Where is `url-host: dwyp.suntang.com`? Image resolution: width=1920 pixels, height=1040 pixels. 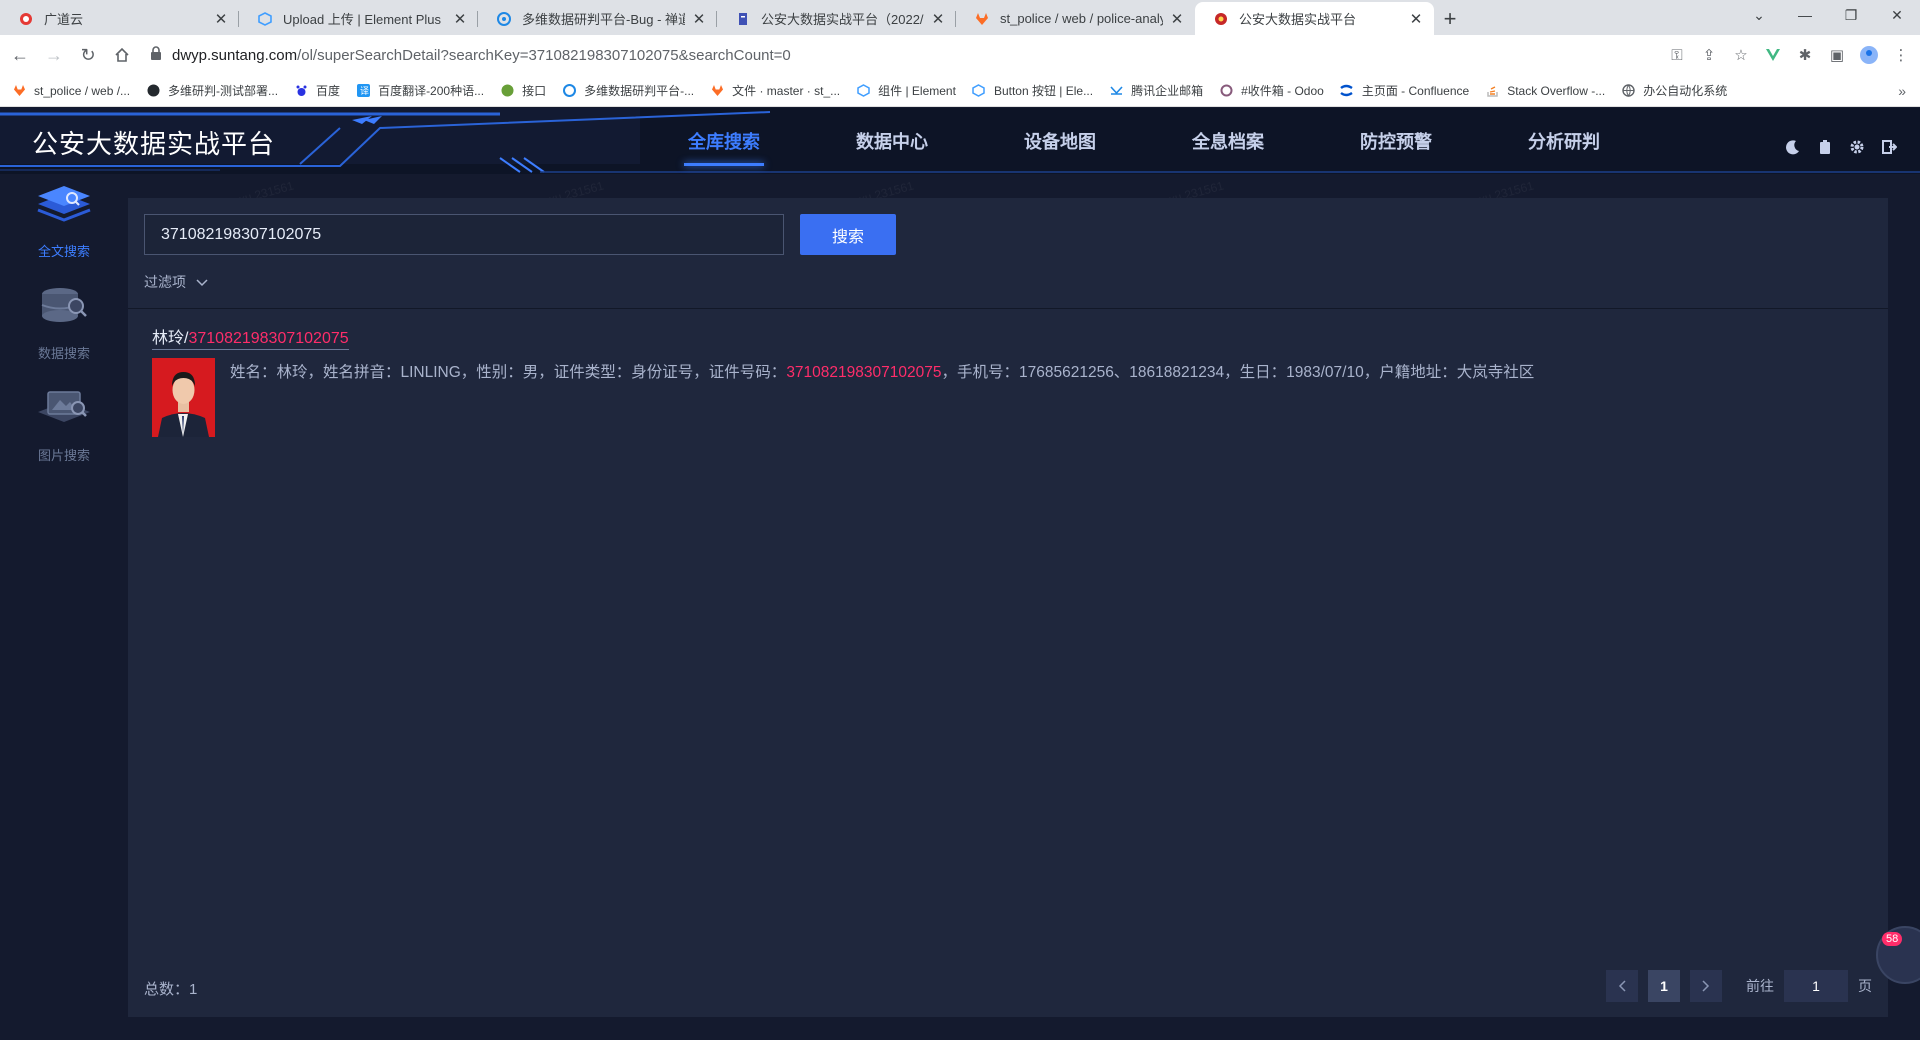 url-host: dwyp.suntang.com is located at coordinates (235, 55).